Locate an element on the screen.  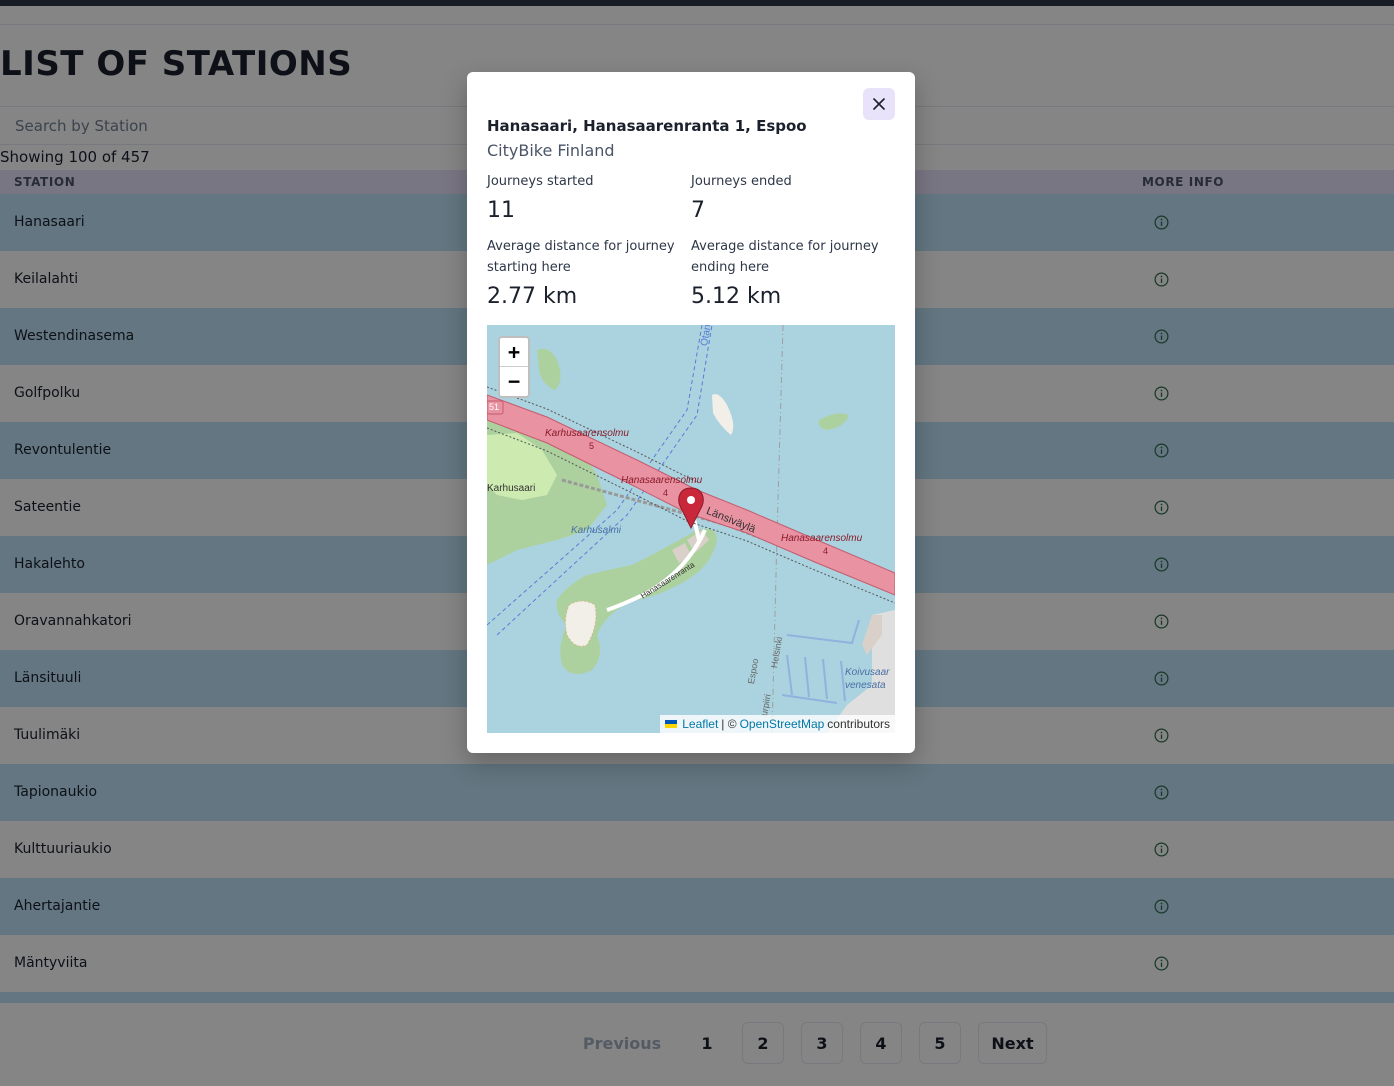
map-label-hanasaarensolmu-b: Hanasaarensolmu is located at coordinates (822, 538).